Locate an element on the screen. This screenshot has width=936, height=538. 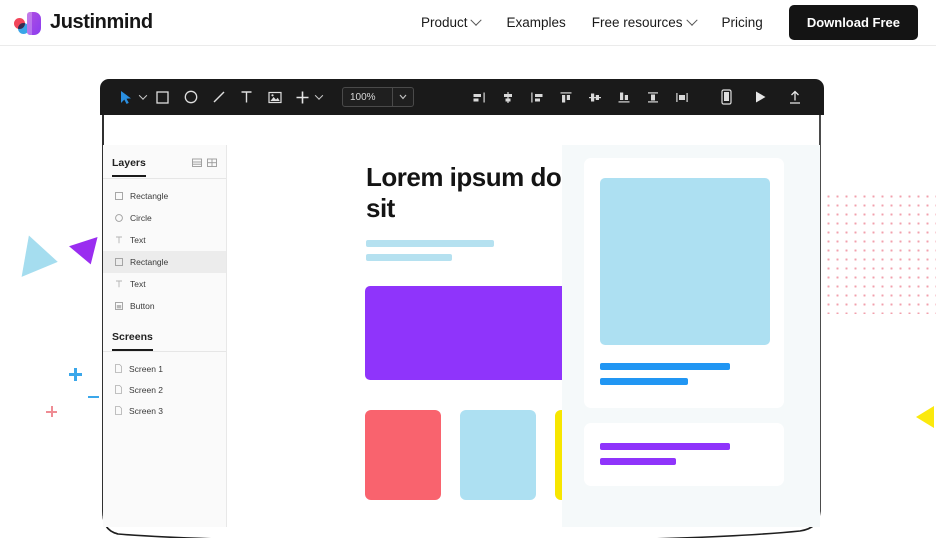
zoom-chevron-down-icon is located at coordinates (403, 97).